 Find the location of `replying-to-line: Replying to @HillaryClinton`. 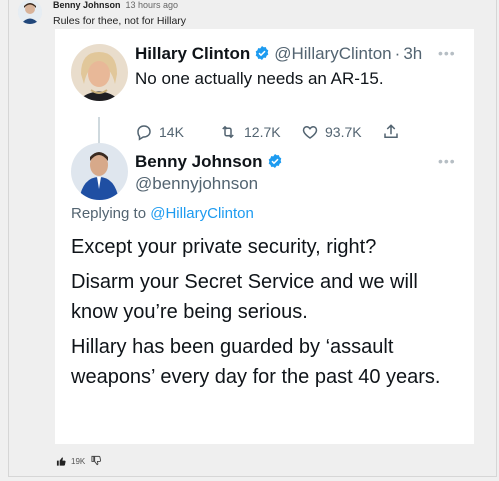

replying-to-line: Replying to @HillaryClinton is located at coordinates (162, 213).